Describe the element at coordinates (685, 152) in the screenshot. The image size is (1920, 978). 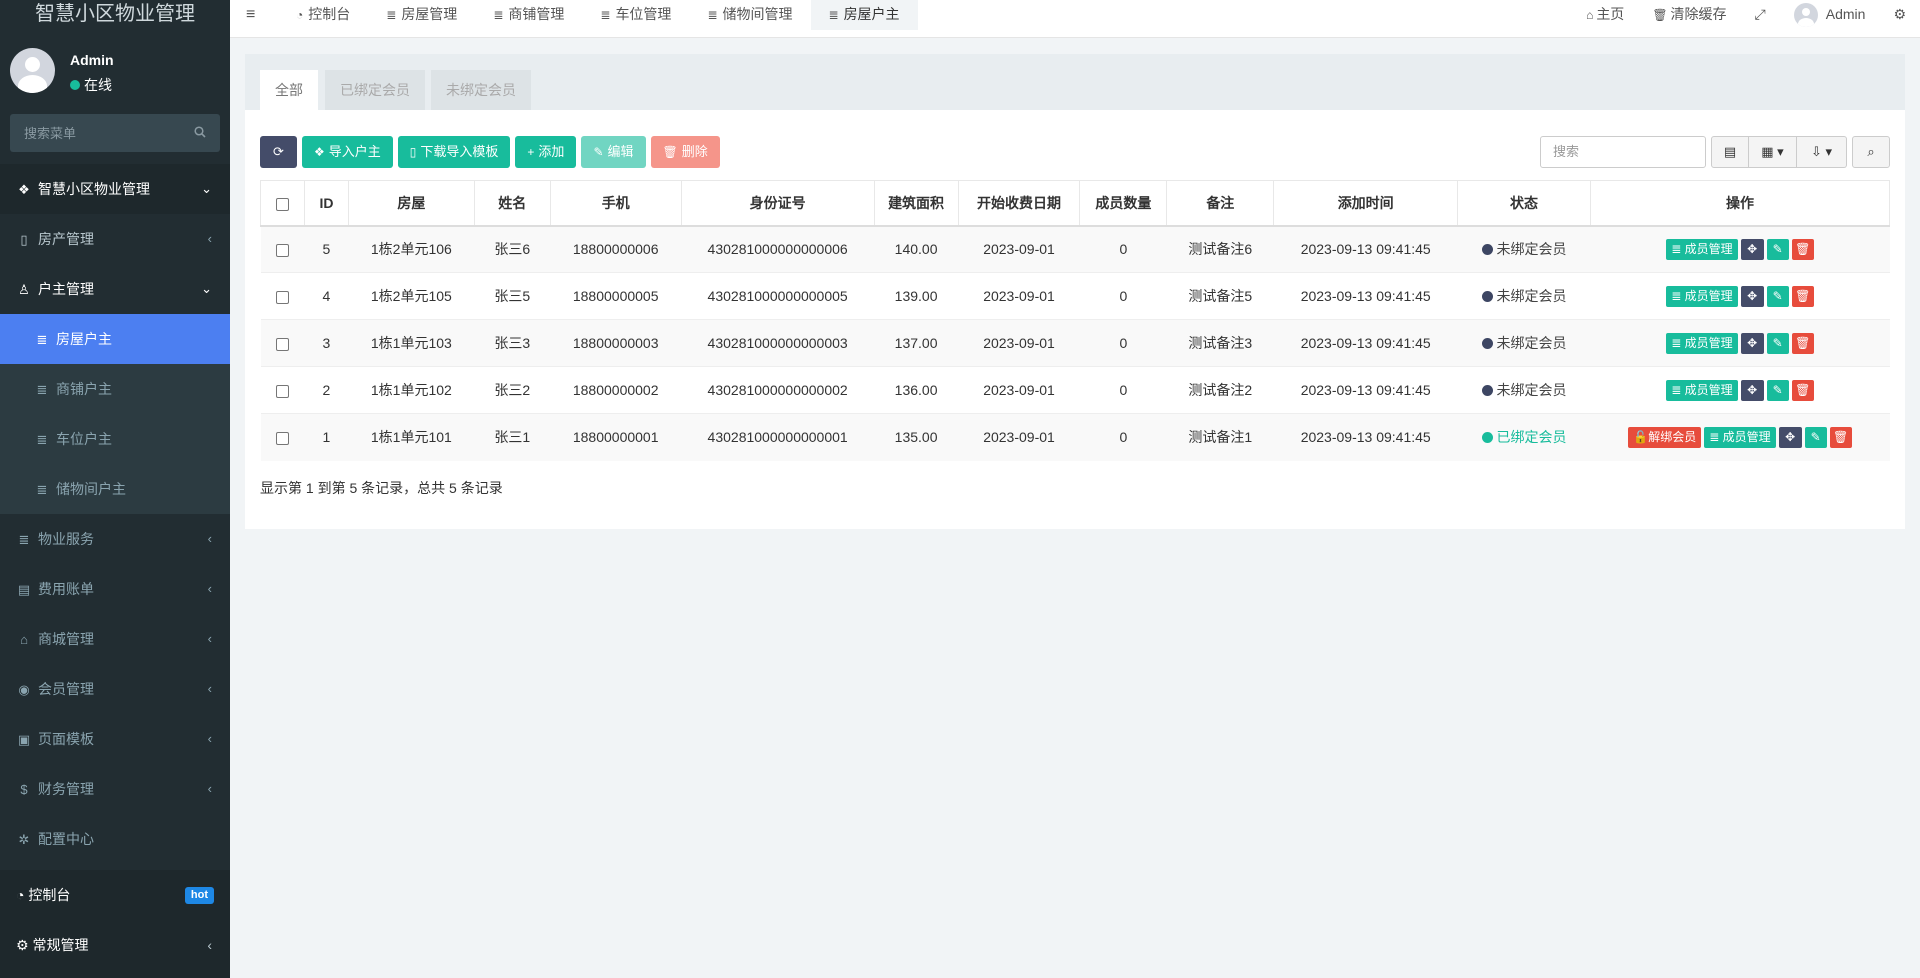
I see `delete-button: 🗑 删除` at that location.